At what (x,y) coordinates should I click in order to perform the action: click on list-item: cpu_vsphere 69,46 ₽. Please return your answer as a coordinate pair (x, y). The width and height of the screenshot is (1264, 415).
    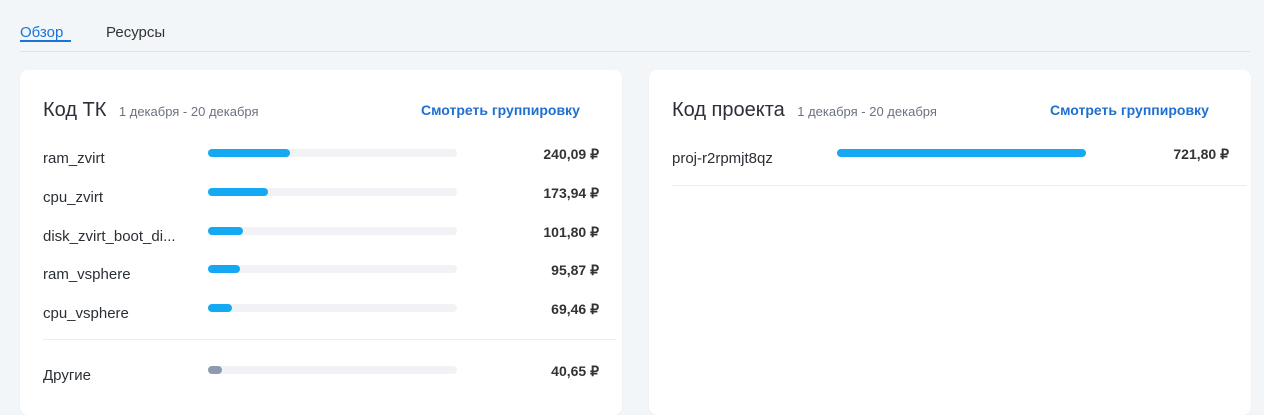
    Looking at the image, I should click on (321, 313).